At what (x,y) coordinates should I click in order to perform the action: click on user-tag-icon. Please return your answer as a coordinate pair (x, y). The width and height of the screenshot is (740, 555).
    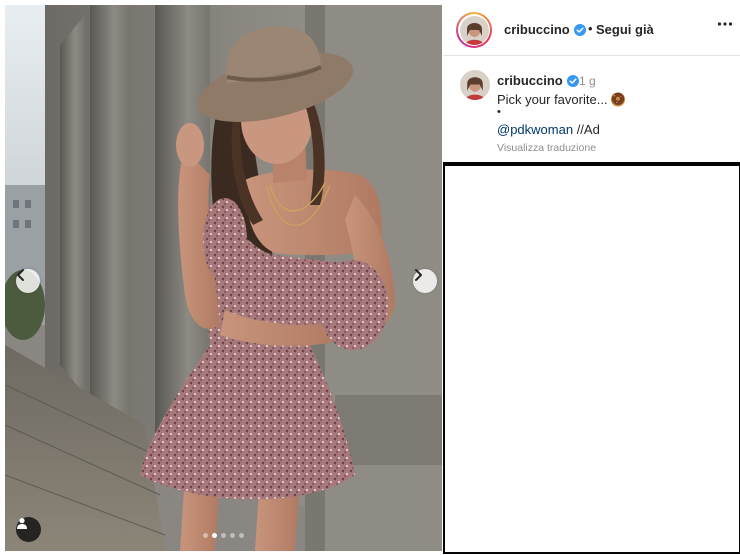
    Looking at the image, I should click on (22, 523).